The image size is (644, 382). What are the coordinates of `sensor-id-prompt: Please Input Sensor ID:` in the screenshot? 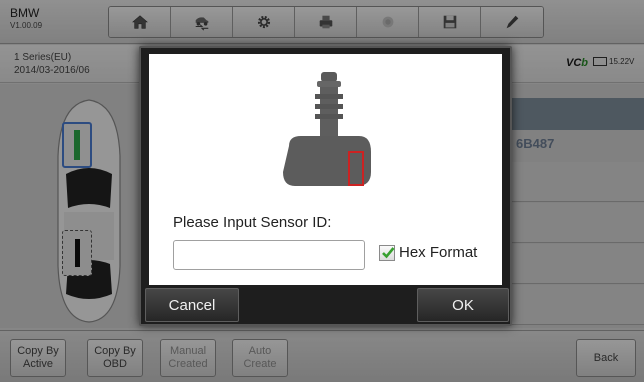 It's located at (252, 222).